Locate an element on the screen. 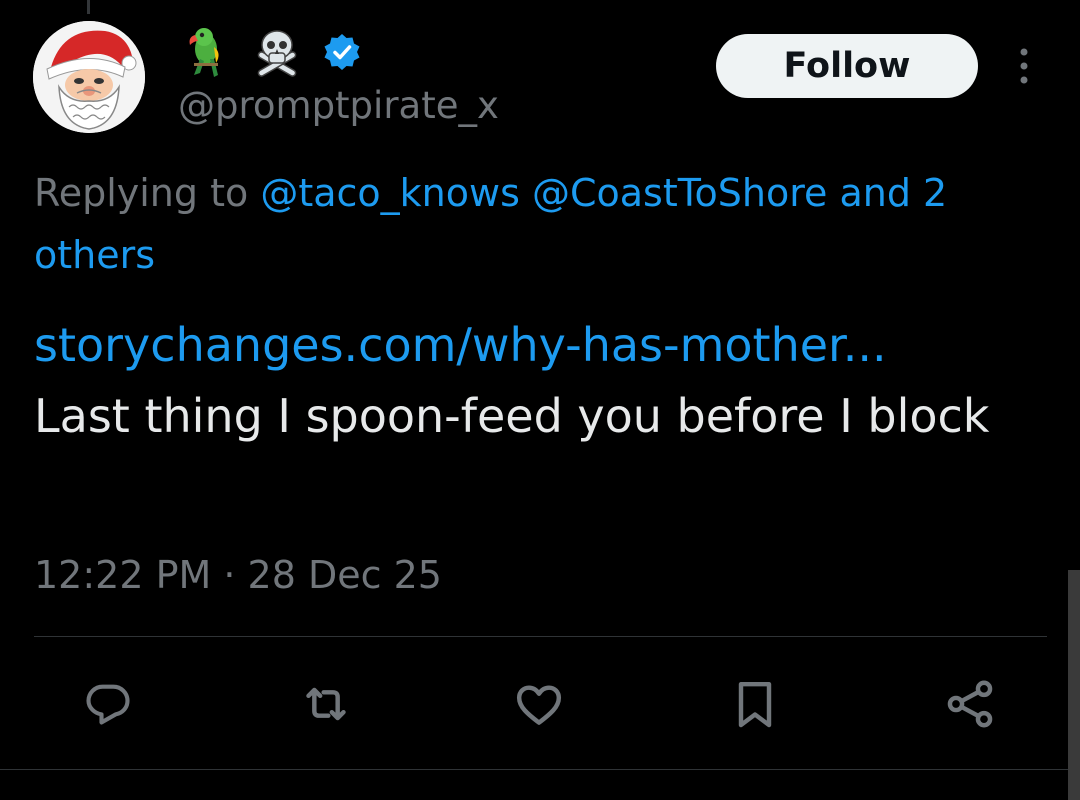  others-count: 2 is located at coordinates (935, 193).